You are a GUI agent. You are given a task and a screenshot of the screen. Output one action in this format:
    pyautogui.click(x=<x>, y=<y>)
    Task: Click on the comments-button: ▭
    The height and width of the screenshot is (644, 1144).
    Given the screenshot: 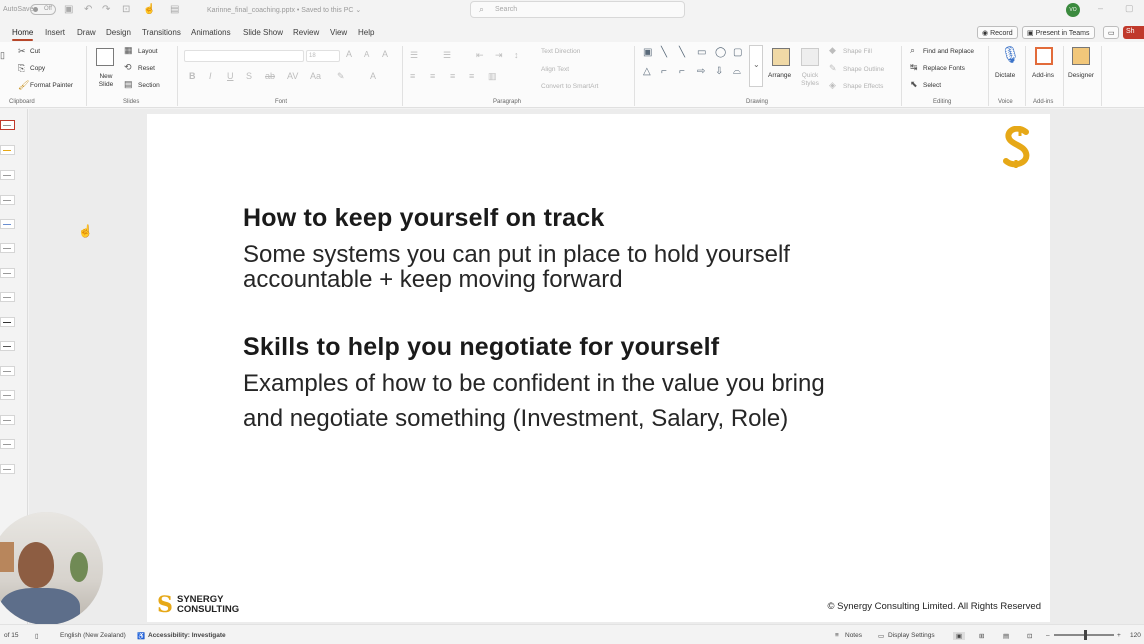 What is the action you would take?
    pyautogui.click(x=1111, y=32)
    